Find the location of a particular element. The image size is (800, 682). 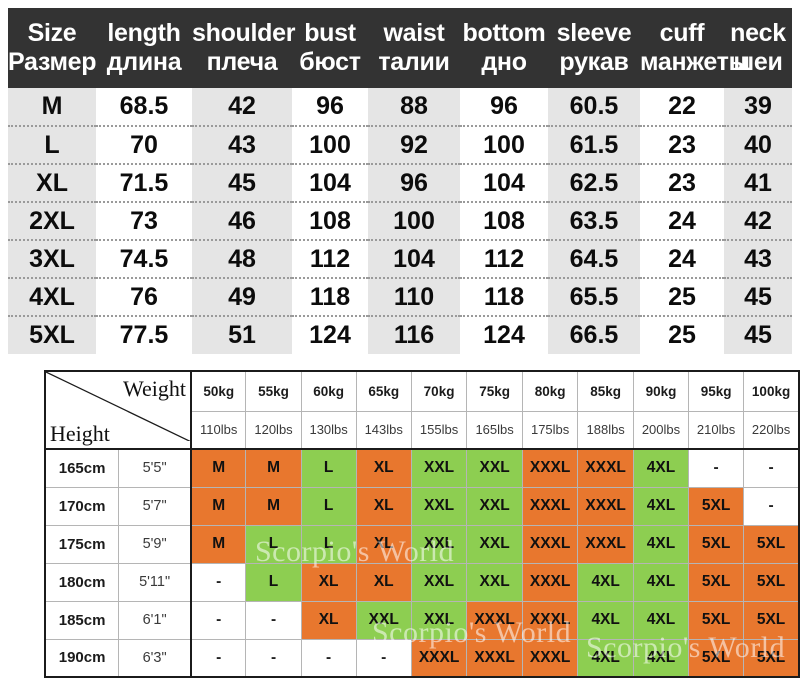

measurement-cell: 68.5 is located at coordinates (144, 107).